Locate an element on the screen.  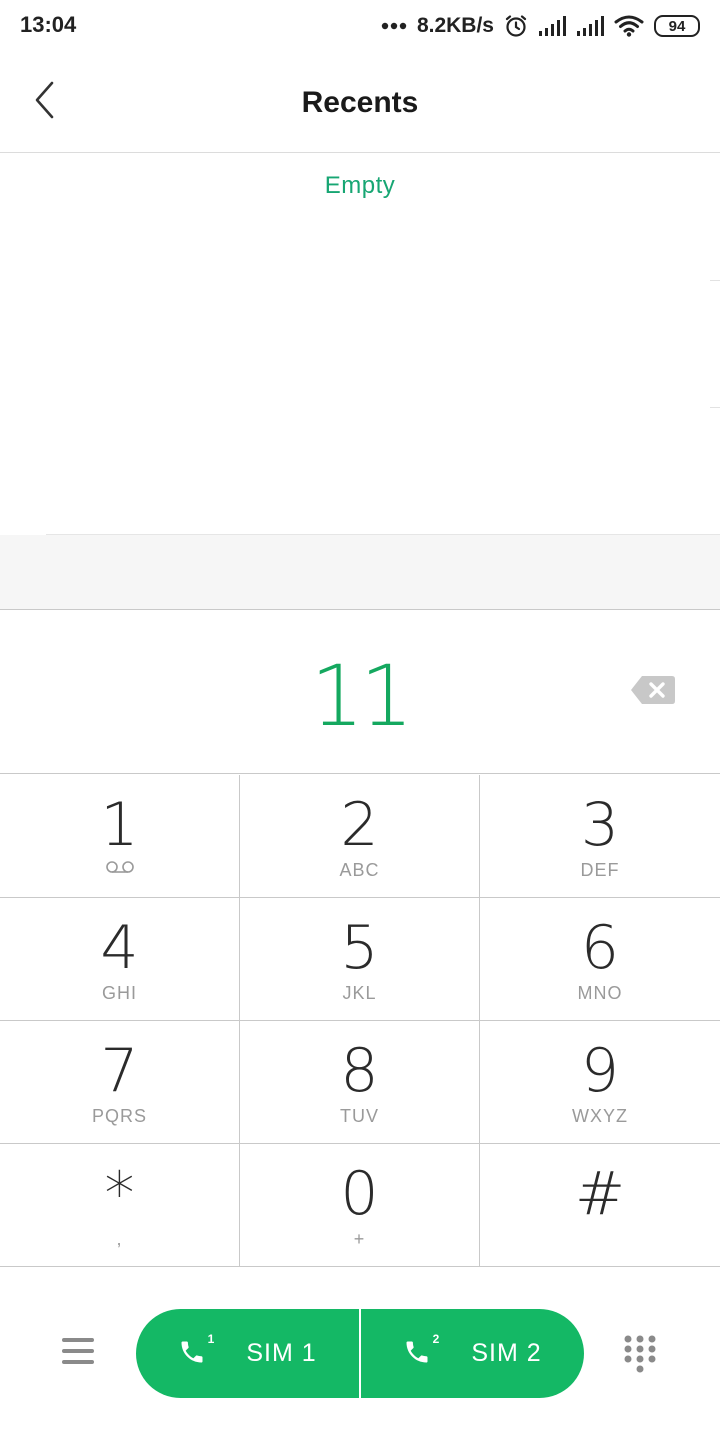
call-buttons: 1 SIM 1 2 SIM 2 is located at coordinates (360, 1353).